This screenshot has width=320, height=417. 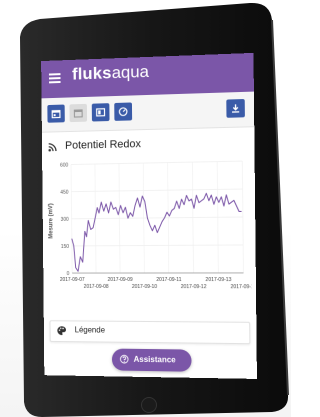 I want to click on download-button, so click(x=235, y=108).